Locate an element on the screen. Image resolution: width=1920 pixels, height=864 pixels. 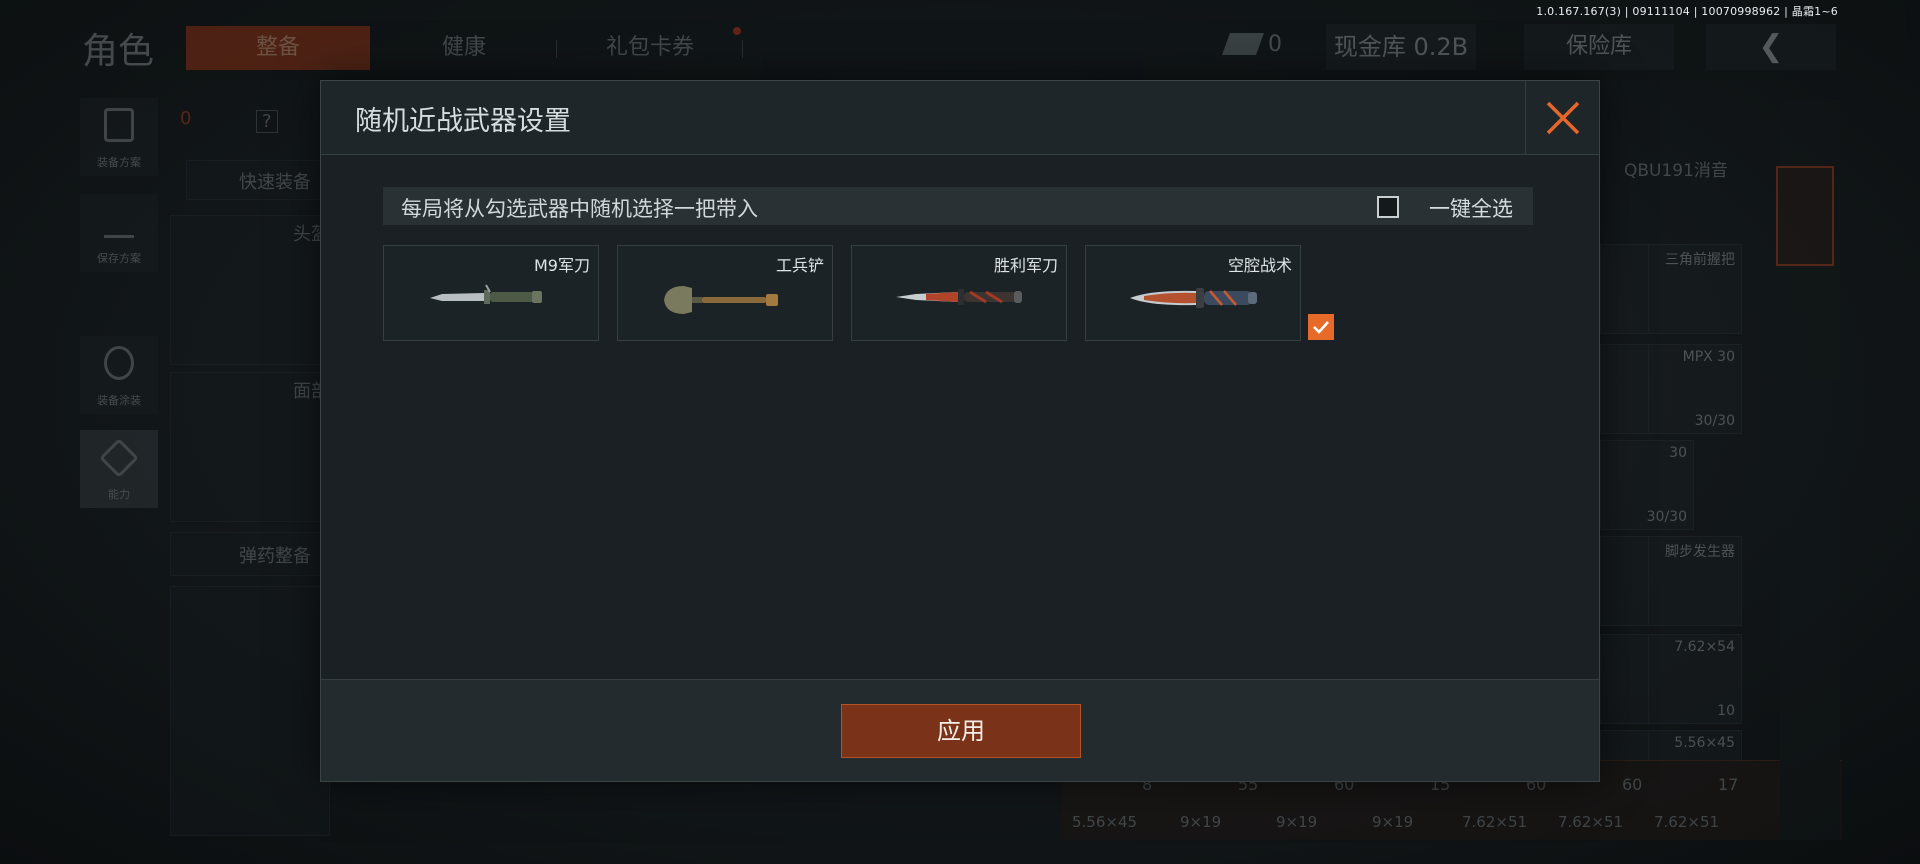
modal-title: 随机近战武器设置 is located at coordinates (463, 121).